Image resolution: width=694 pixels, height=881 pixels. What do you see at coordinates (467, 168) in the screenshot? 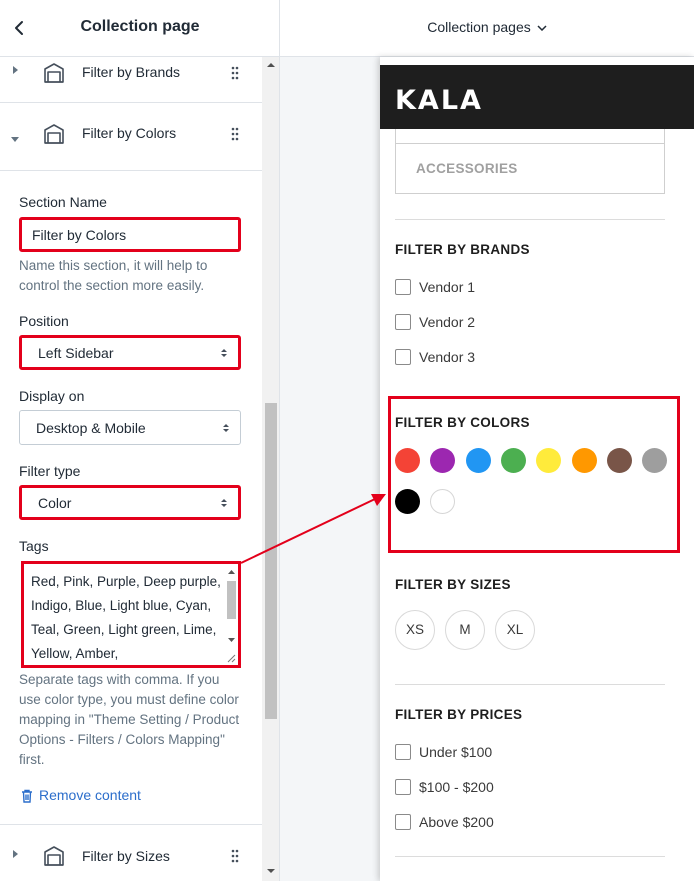
I see `category-label: ACCESSORIES` at bounding box center [467, 168].